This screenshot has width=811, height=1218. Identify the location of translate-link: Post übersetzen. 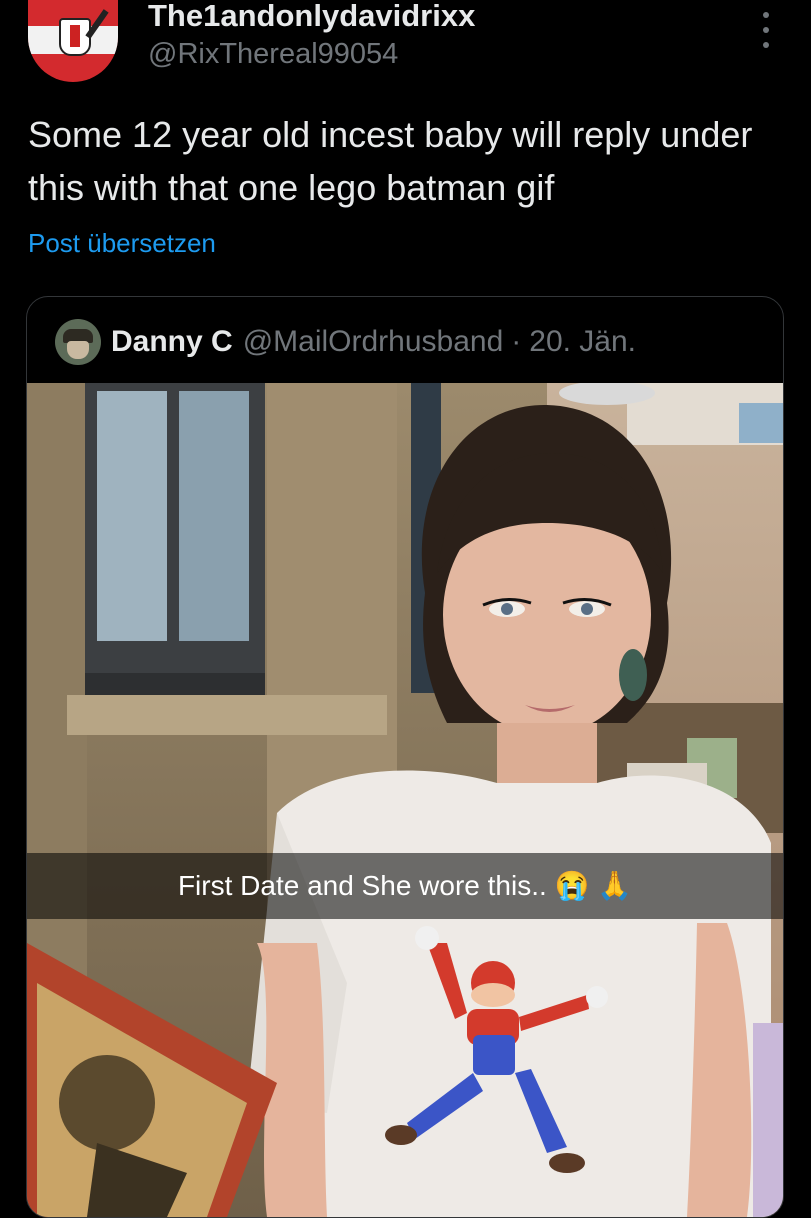
(122, 243).